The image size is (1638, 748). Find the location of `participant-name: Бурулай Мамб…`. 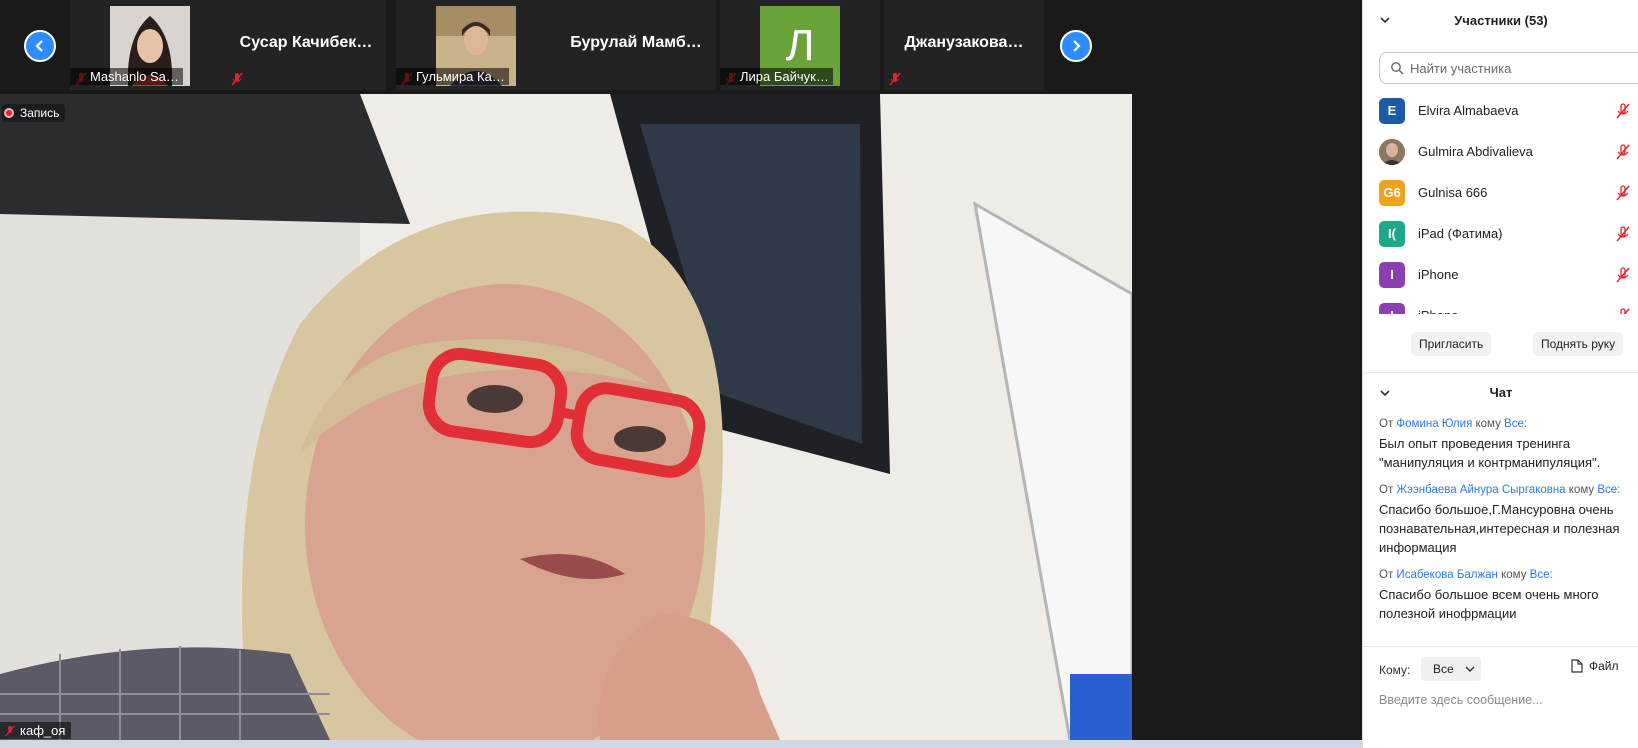

participant-name: Бурулай Мамб… is located at coordinates (636, 42).